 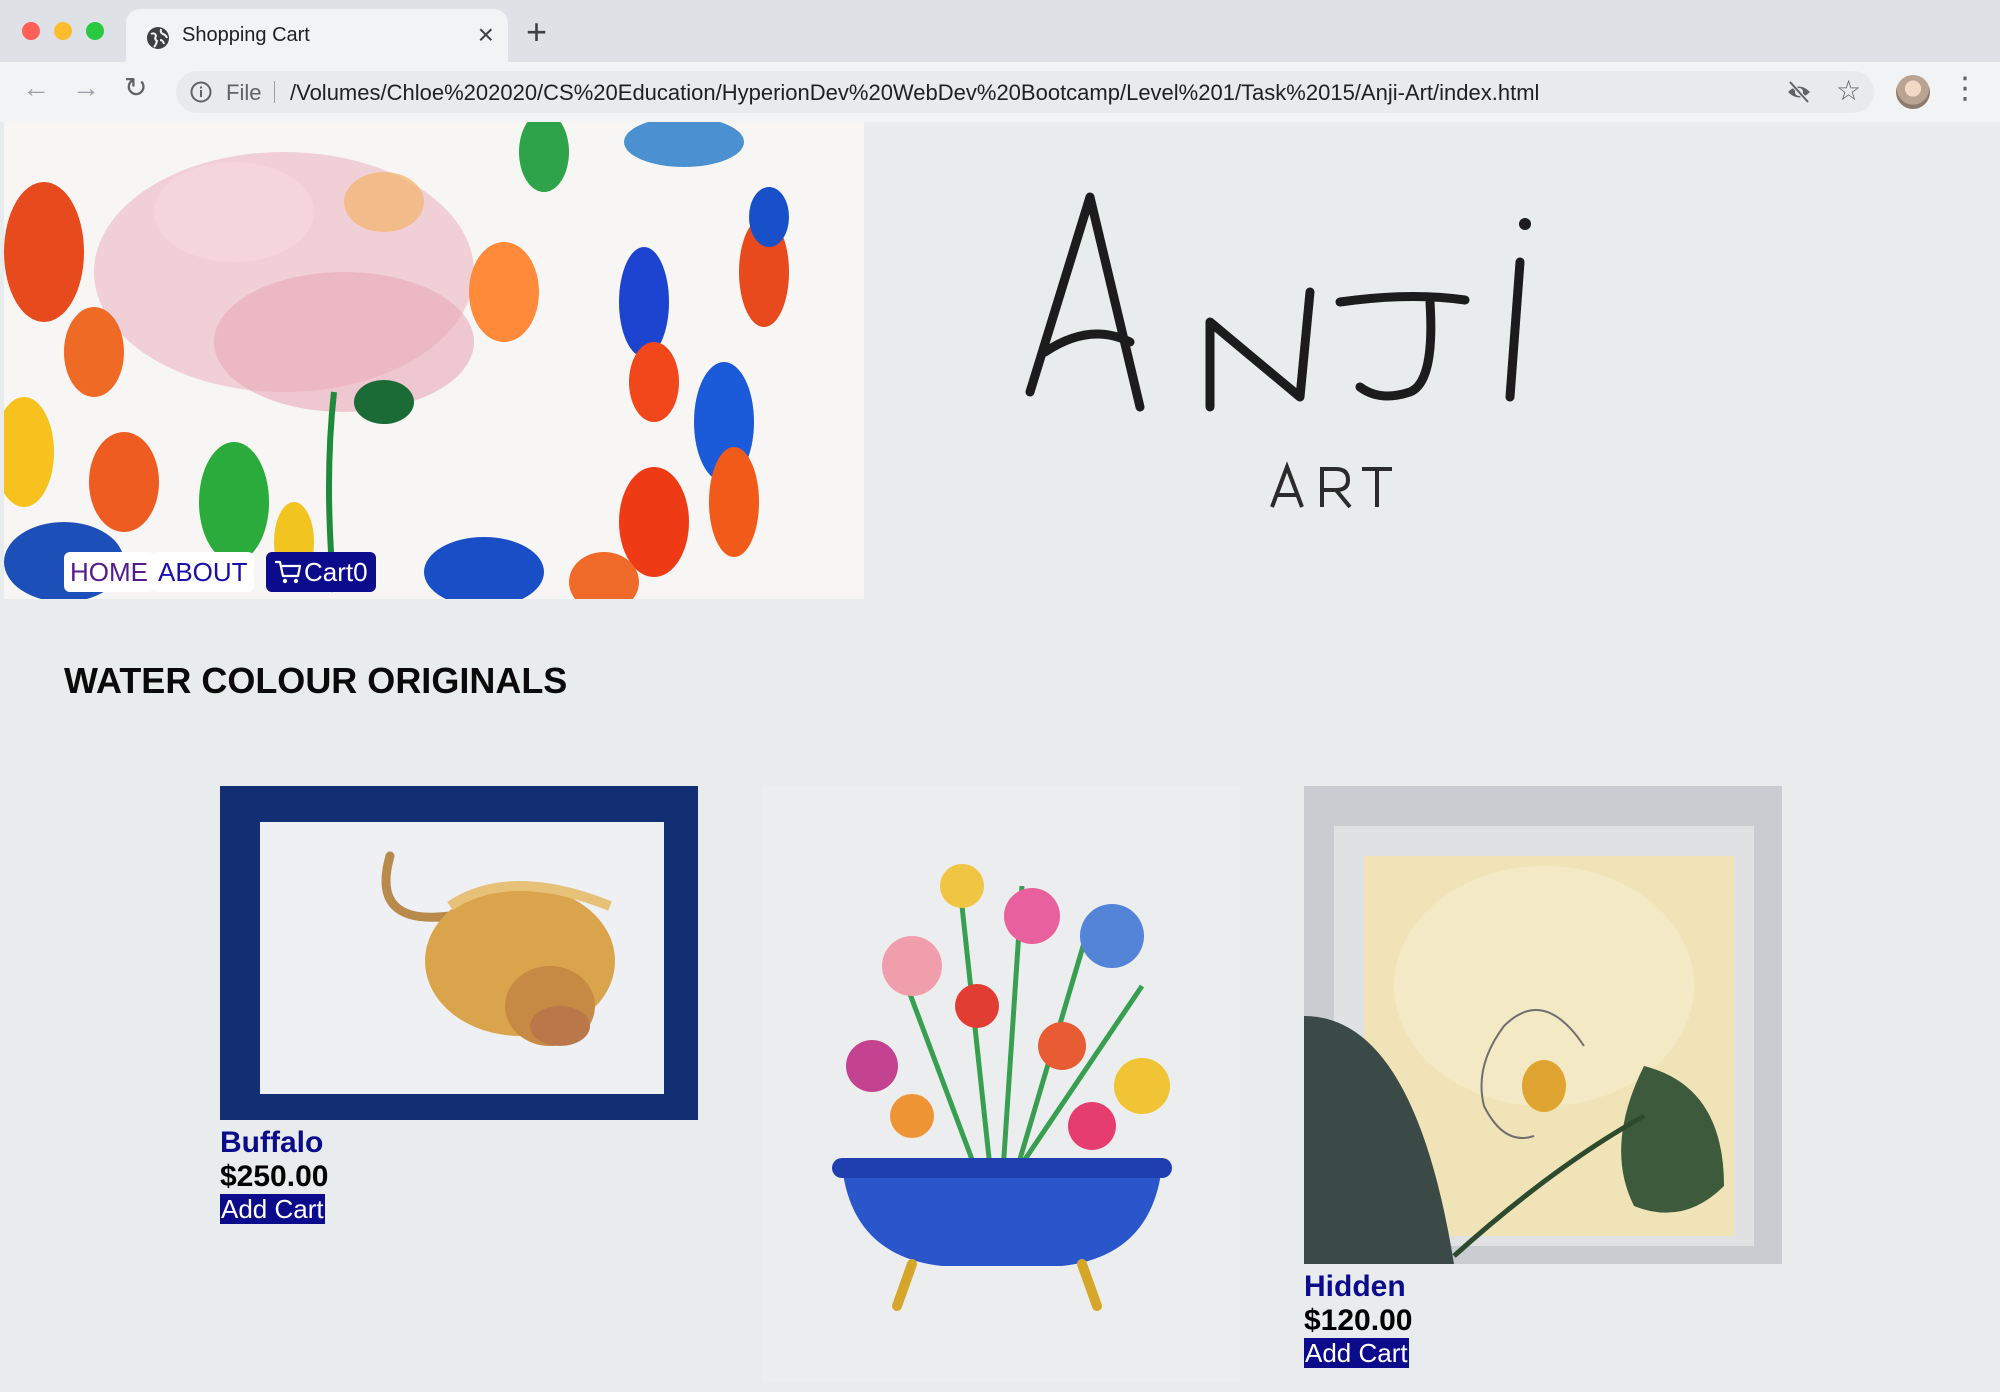 I want to click on product-card: Hidden $120.00 Add Cart, so click(x=1543, y=1077).